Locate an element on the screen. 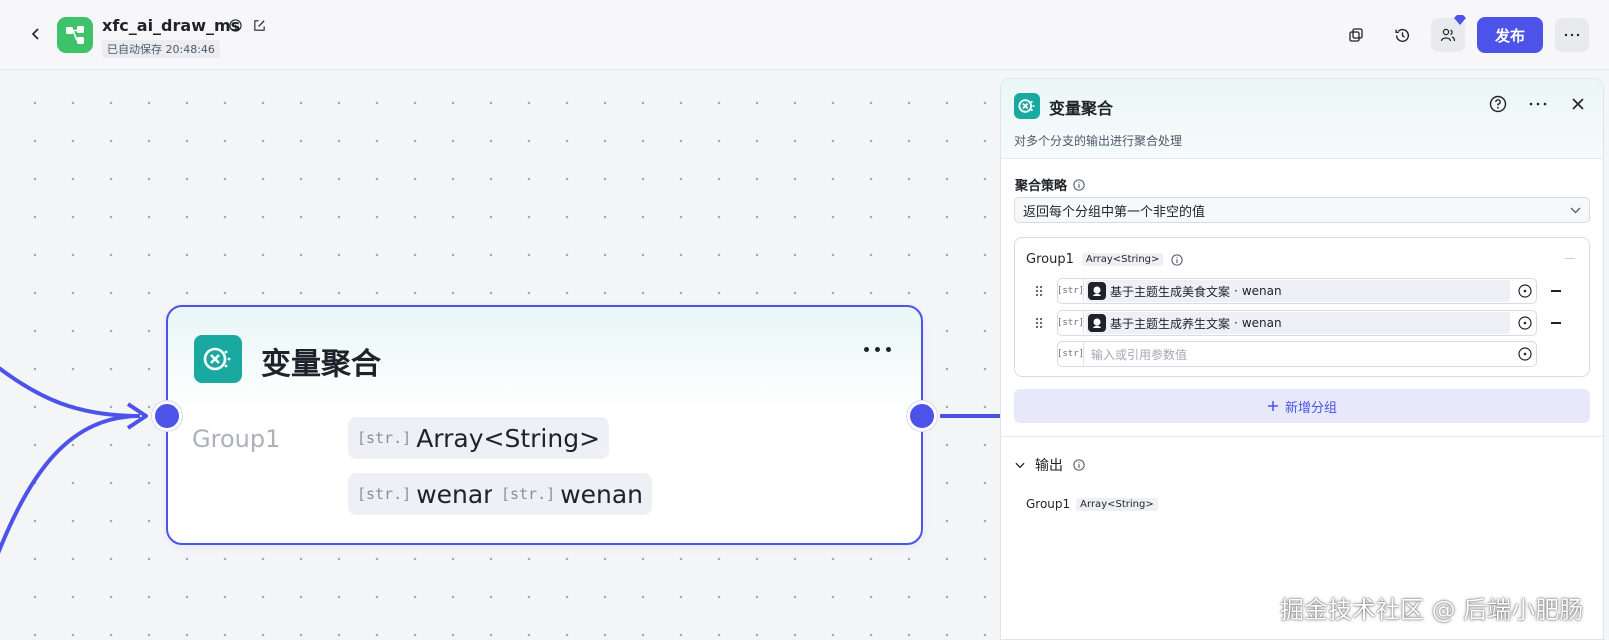  app-name: xfc_ai_draw_ms is located at coordinates (171, 25).